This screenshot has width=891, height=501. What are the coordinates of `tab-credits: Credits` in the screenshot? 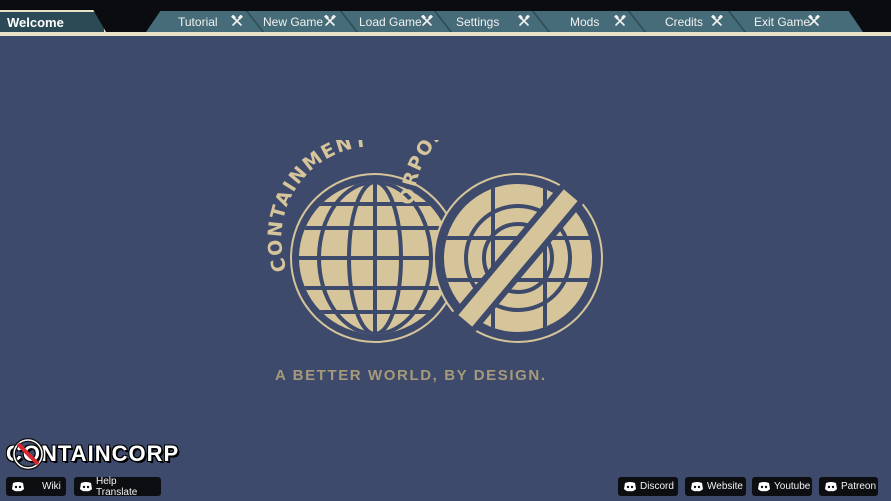 It's located at (684, 21).